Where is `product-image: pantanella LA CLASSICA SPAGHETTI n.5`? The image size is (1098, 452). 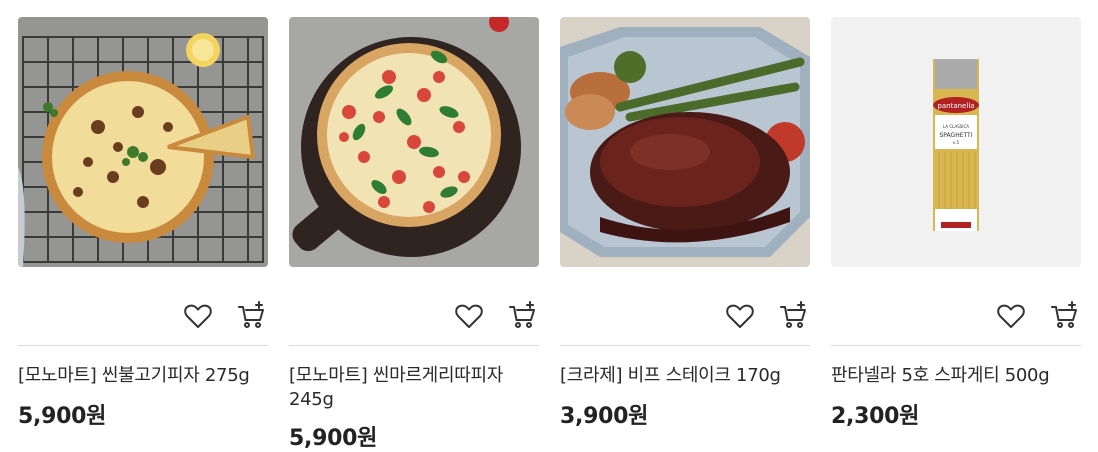 product-image: pantanella LA CLASSICA SPAGHETTI n.5 is located at coordinates (956, 142).